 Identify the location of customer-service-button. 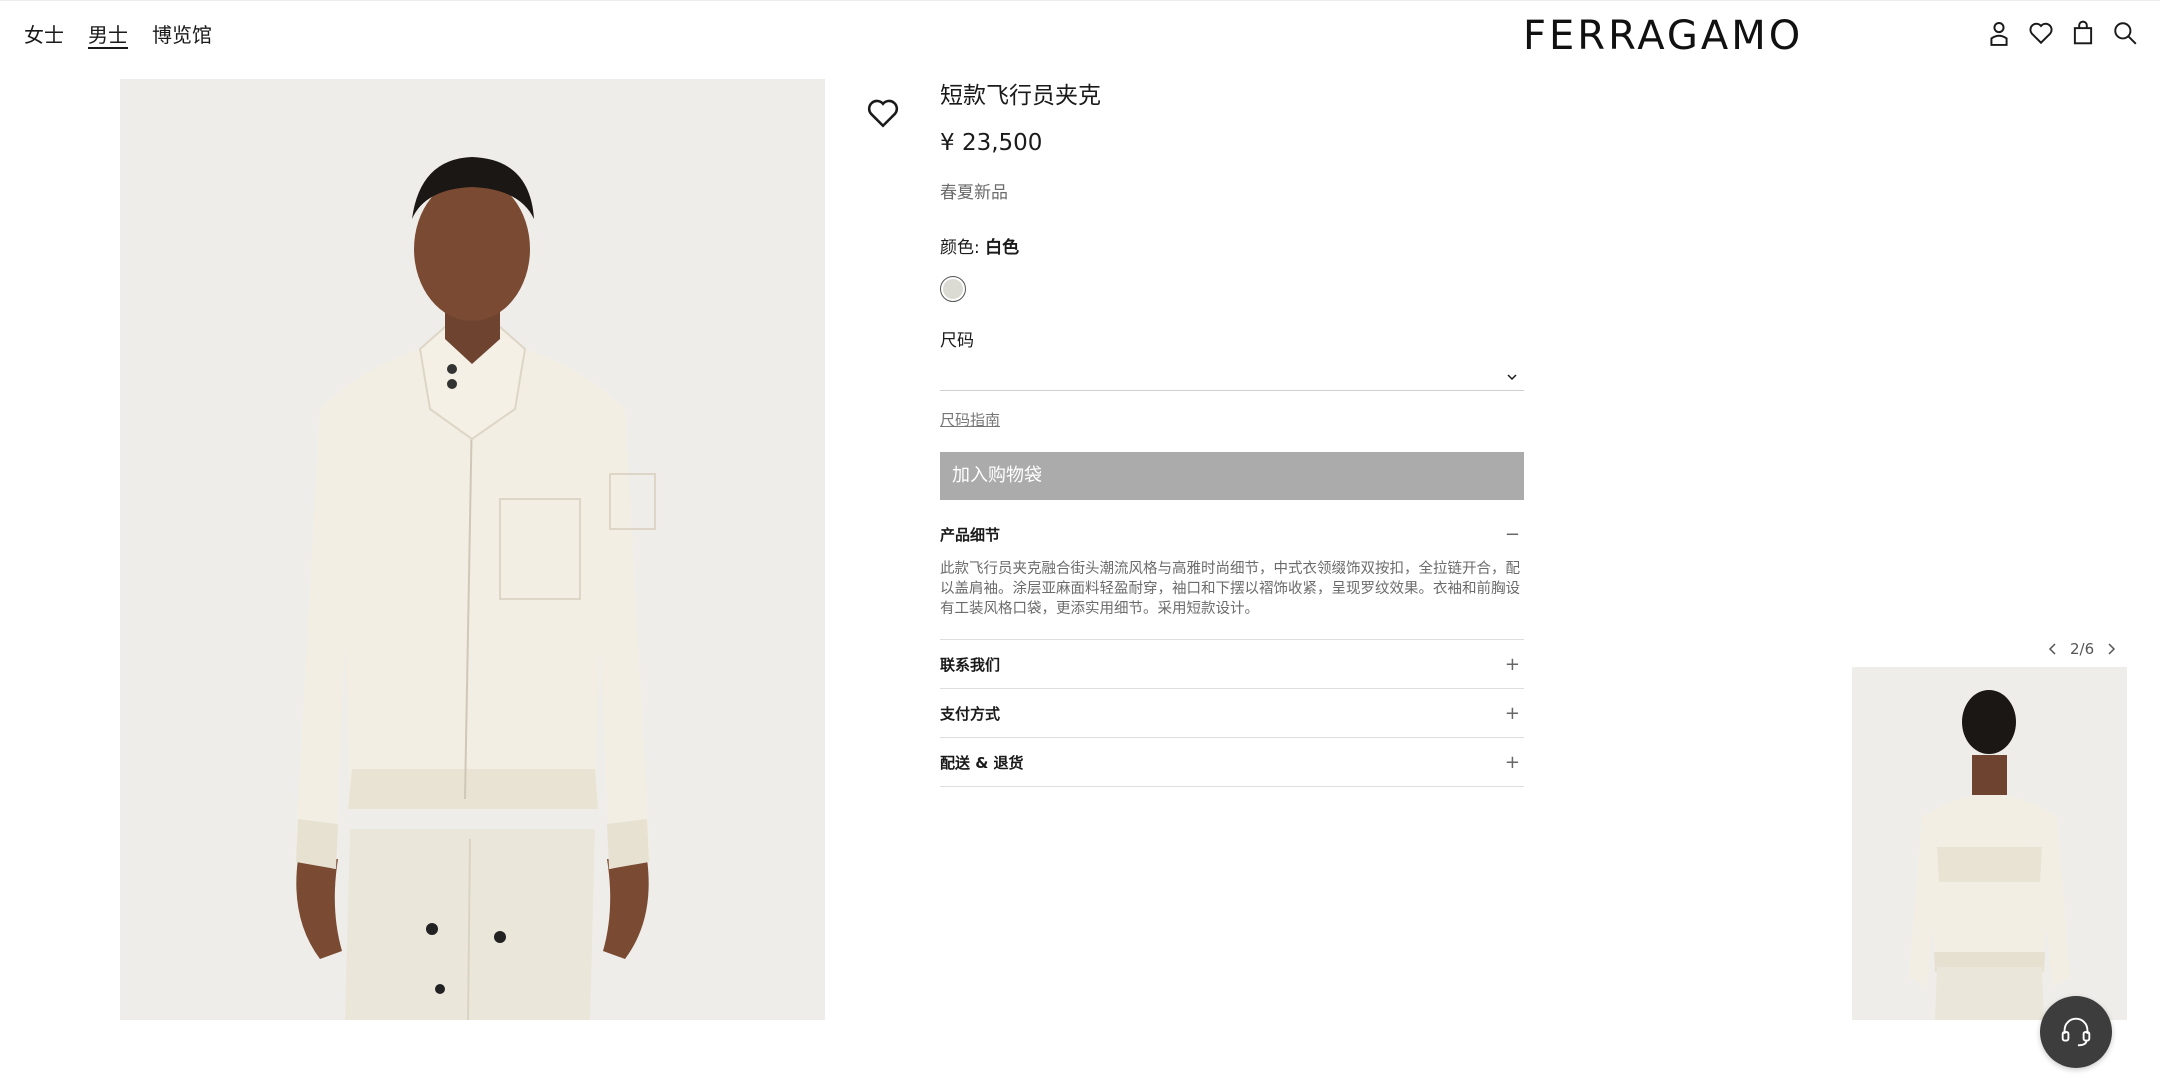
(2076, 1032).